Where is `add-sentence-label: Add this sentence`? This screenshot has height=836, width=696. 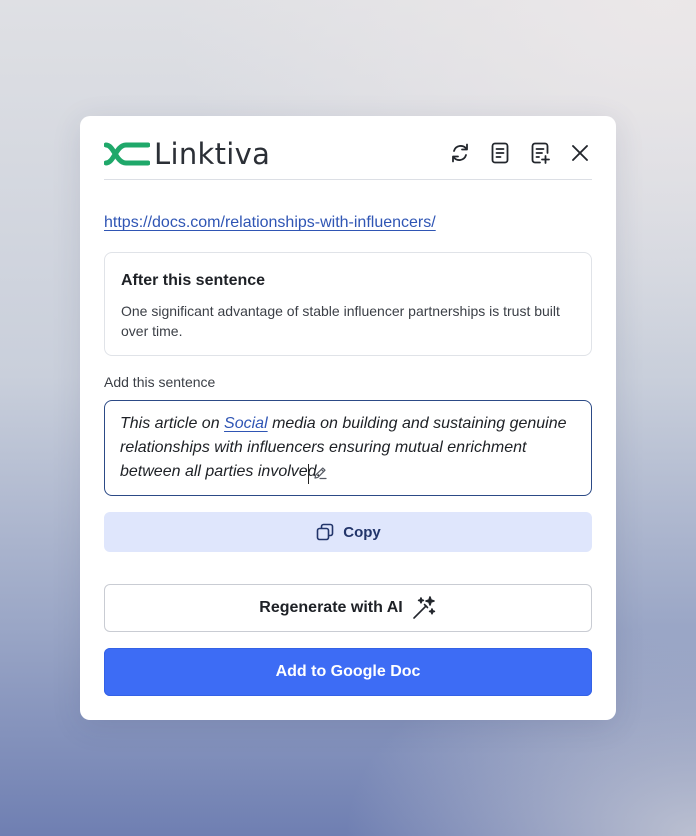 add-sentence-label: Add this sentence is located at coordinates (160, 382).